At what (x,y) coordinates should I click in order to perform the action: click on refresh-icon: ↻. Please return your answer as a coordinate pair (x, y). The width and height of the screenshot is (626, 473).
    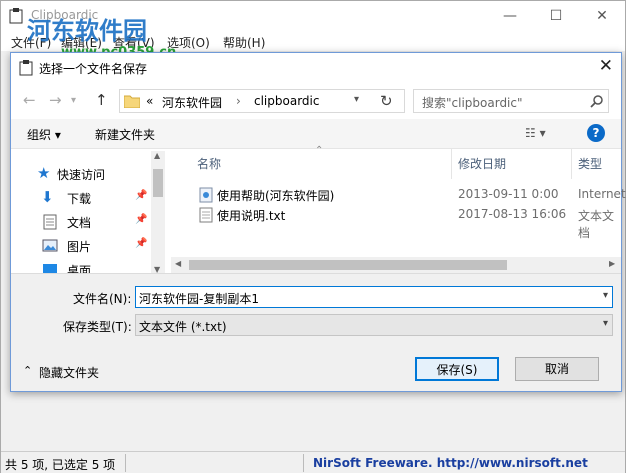
    Looking at the image, I should click on (386, 101).